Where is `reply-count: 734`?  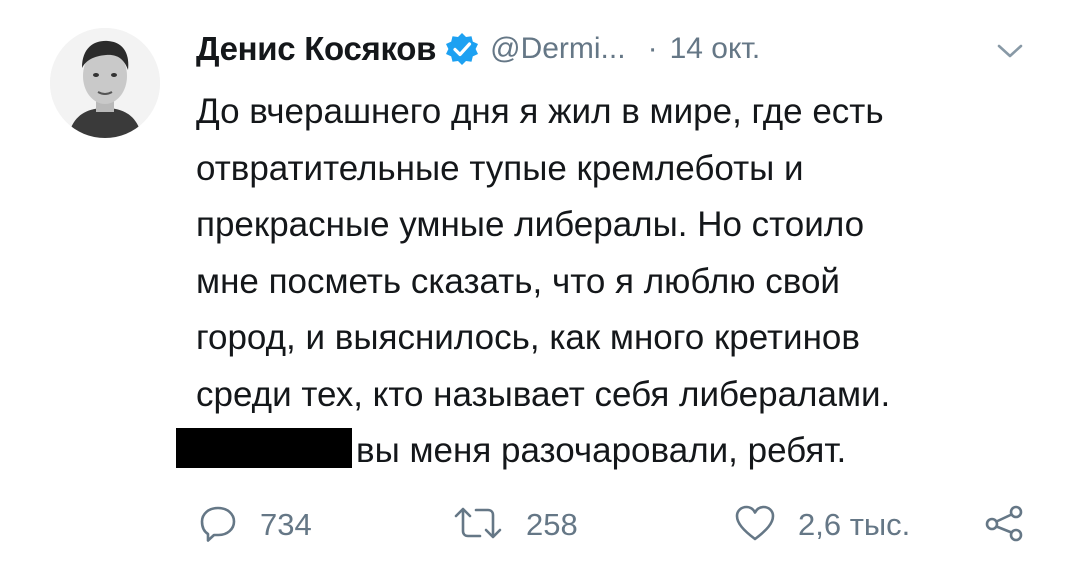
reply-count: 734 is located at coordinates (286, 524).